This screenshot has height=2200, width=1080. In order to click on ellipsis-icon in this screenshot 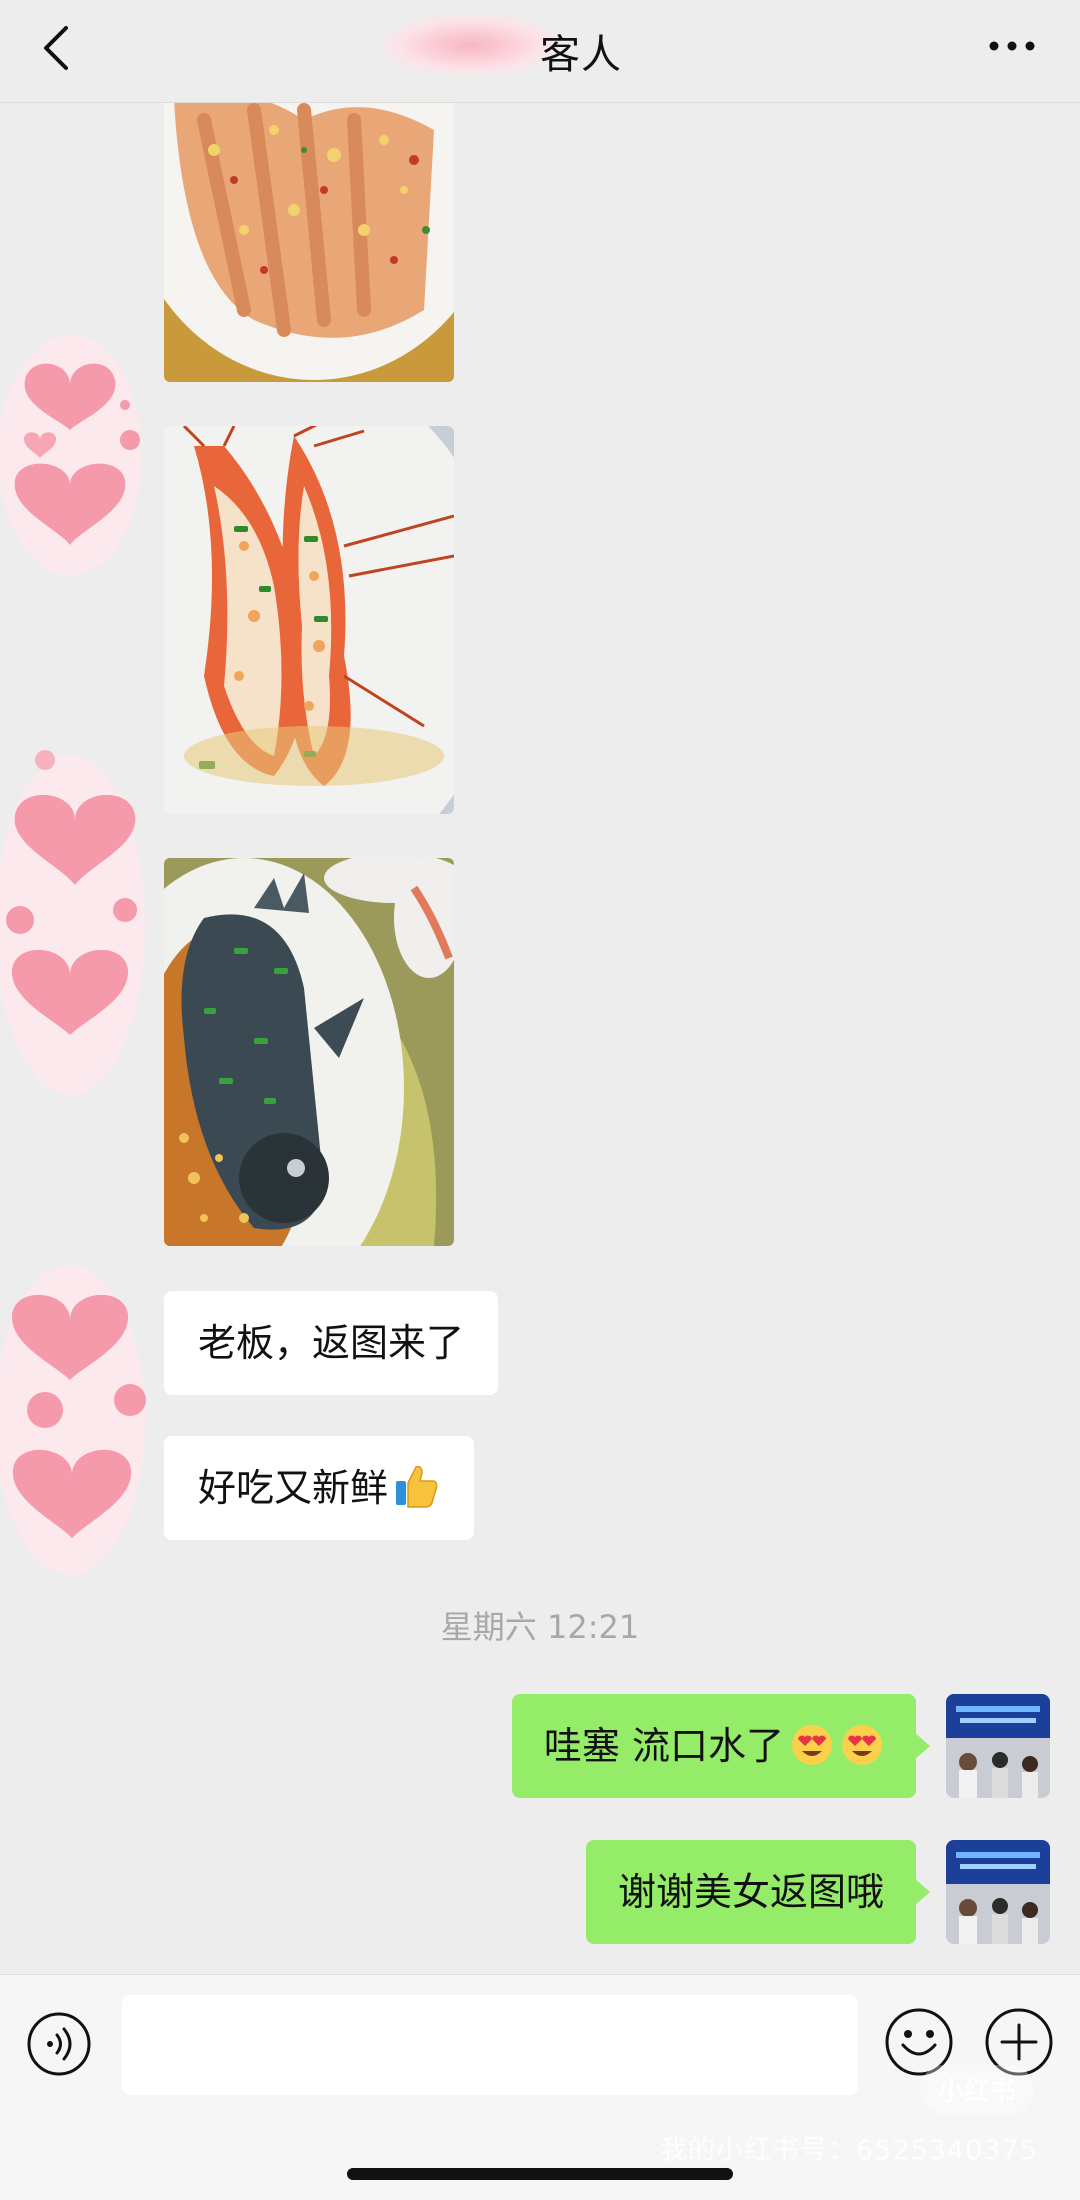, I will do `click(1012, 46)`.